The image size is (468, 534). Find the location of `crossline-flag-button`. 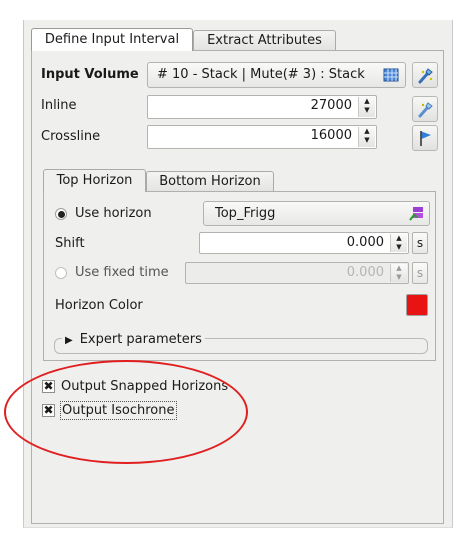

crossline-flag-button is located at coordinates (425, 138).